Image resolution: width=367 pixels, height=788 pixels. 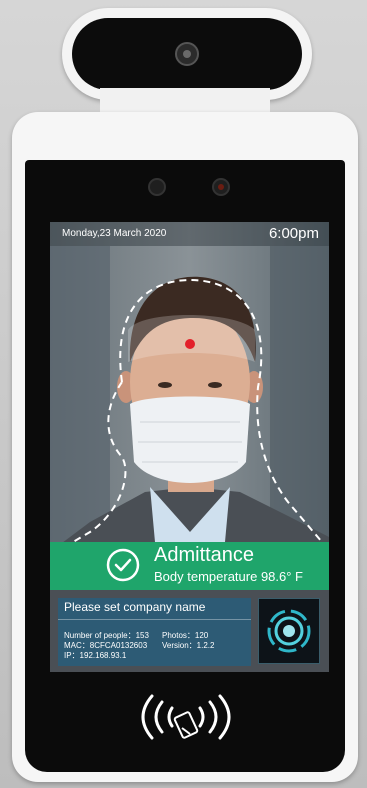 What do you see at coordinates (221, 187) in the screenshot?
I see `temperature-sensor-icon` at bounding box center [221, 187].